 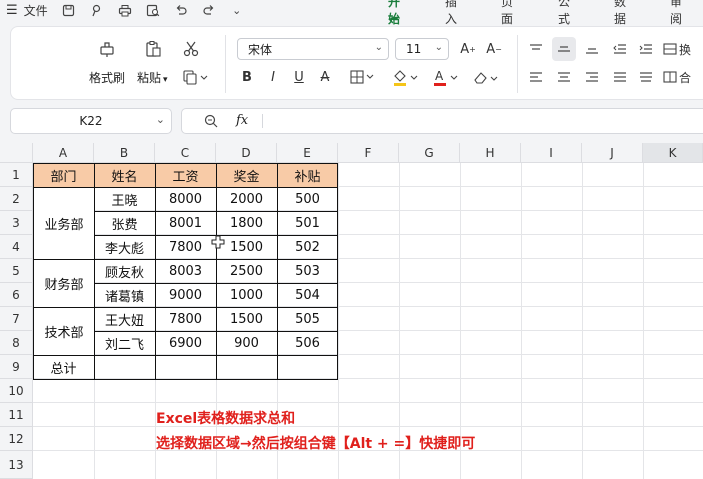 What do you see at coordinates (307, 295) in the screenshot?
I see `table-cell: 504` at bounding box center [307, 295].